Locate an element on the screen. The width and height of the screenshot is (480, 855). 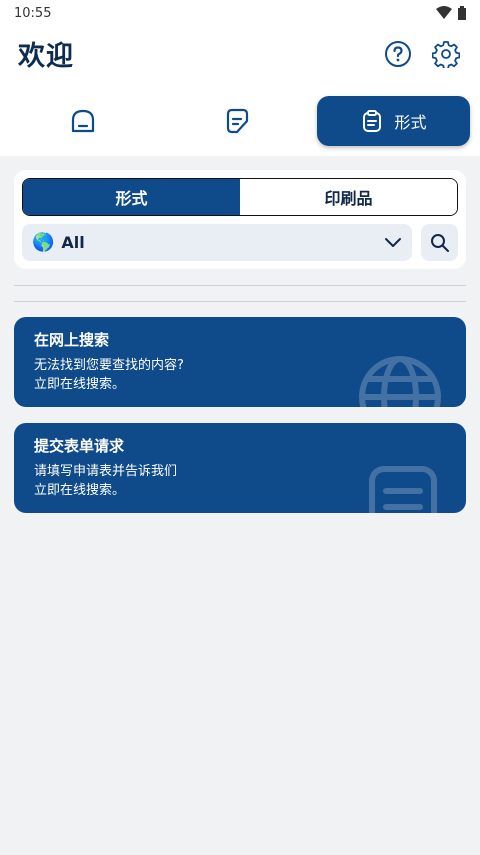
card-title: 在网上搜索 is located at coordinates (72, 340).